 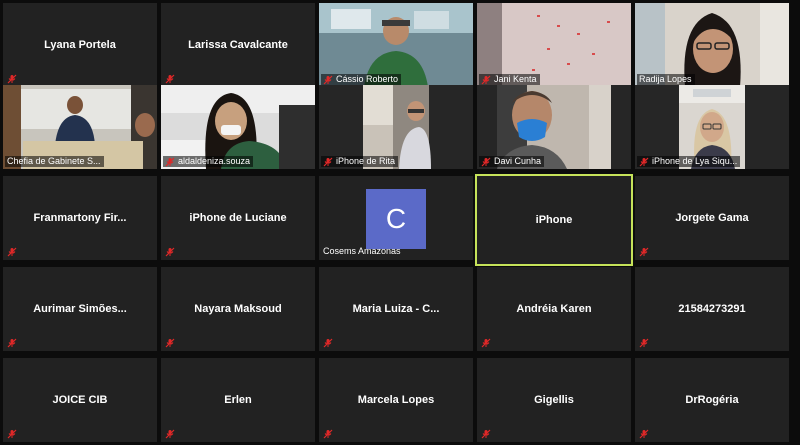 I want to click on participant-tile-jorgete-gama: Jorgete Gama, so click(x=712, y=218).